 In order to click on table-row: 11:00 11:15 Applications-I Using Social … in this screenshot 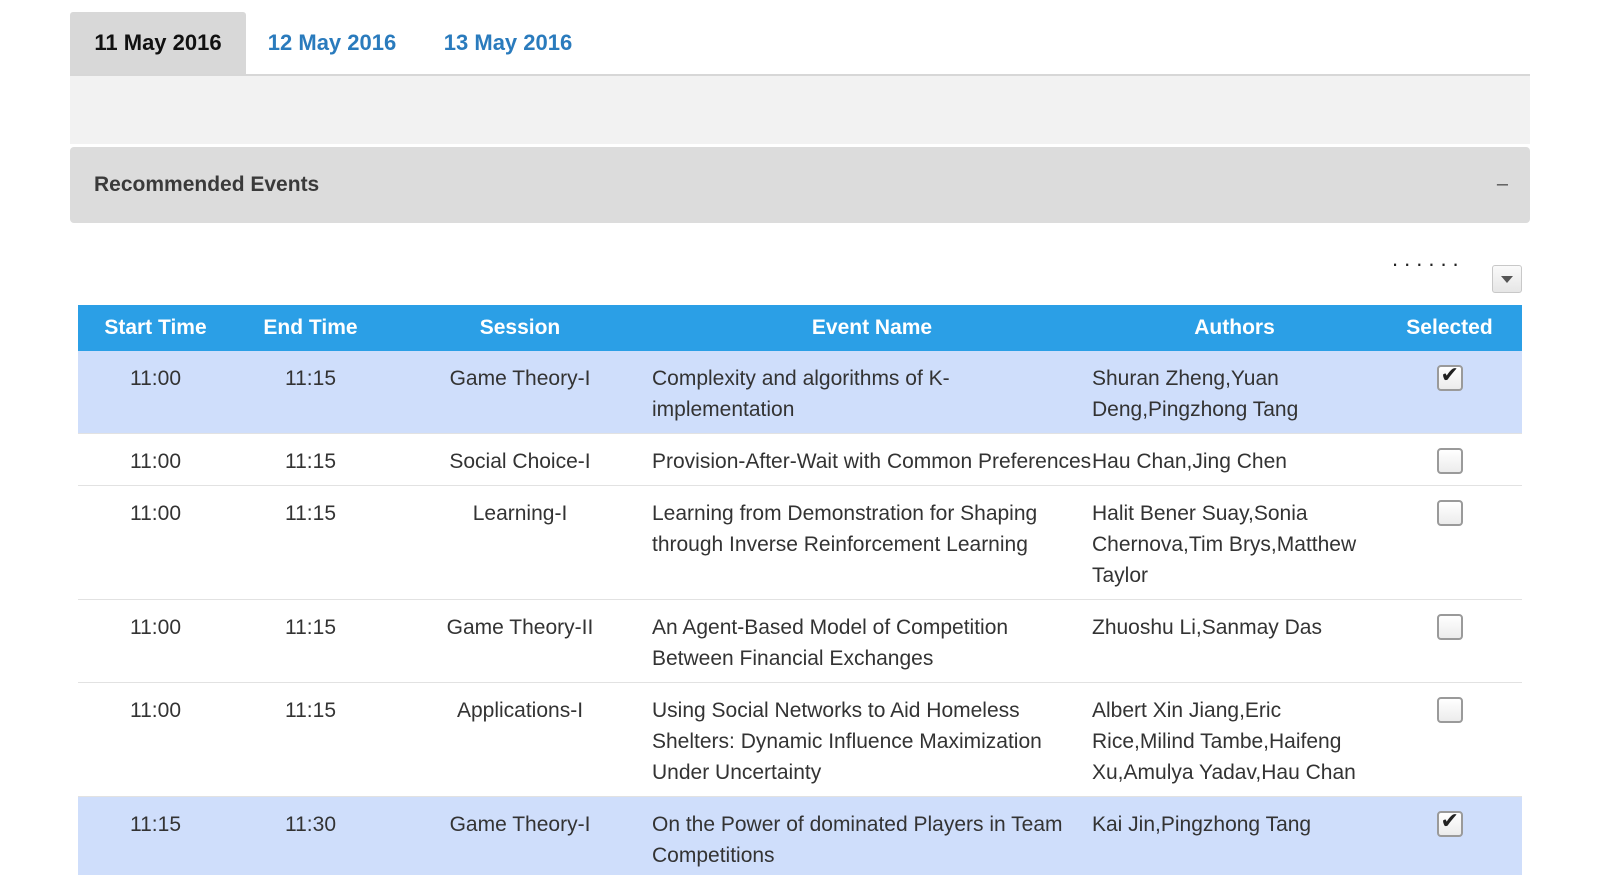, I will do `click(800, 739)`.